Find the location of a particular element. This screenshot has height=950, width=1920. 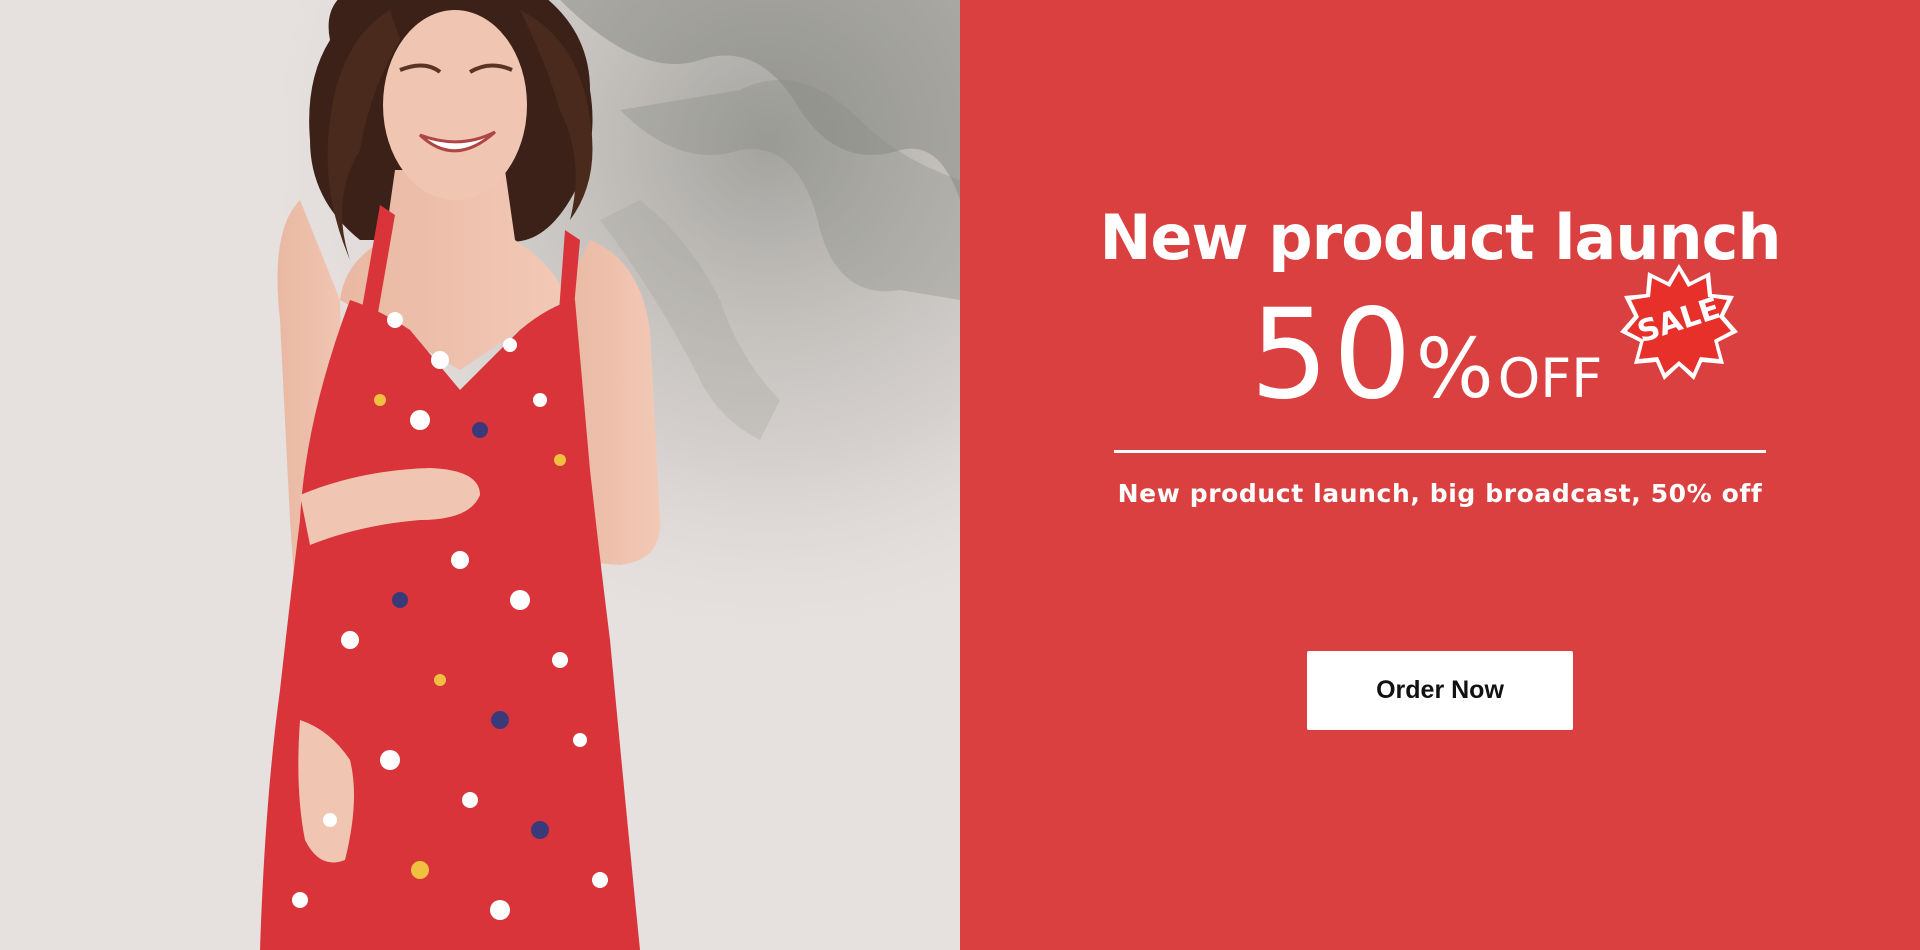

discount-off: OFF is located at coordinates (1550, 378).